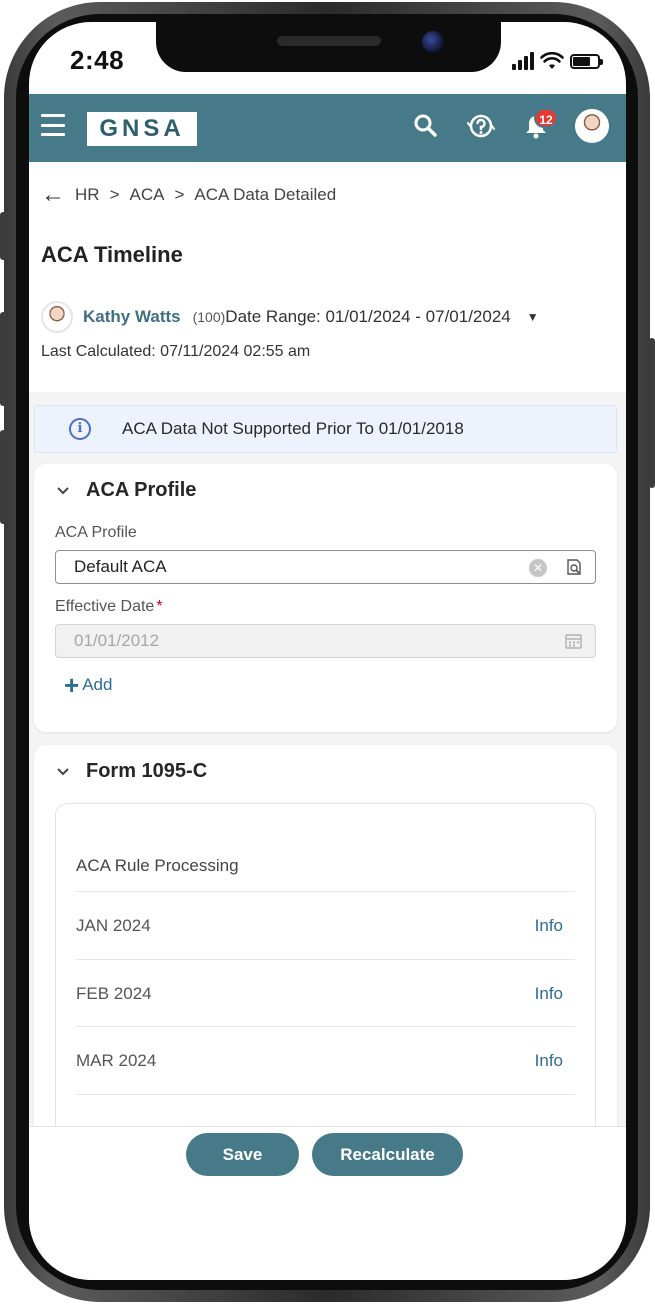 This screenshot has height=1305, width=655. Describe the element at coordinates (325, 925) in the screenshot. I see `table-row: JAN 2024 Info` at that location.